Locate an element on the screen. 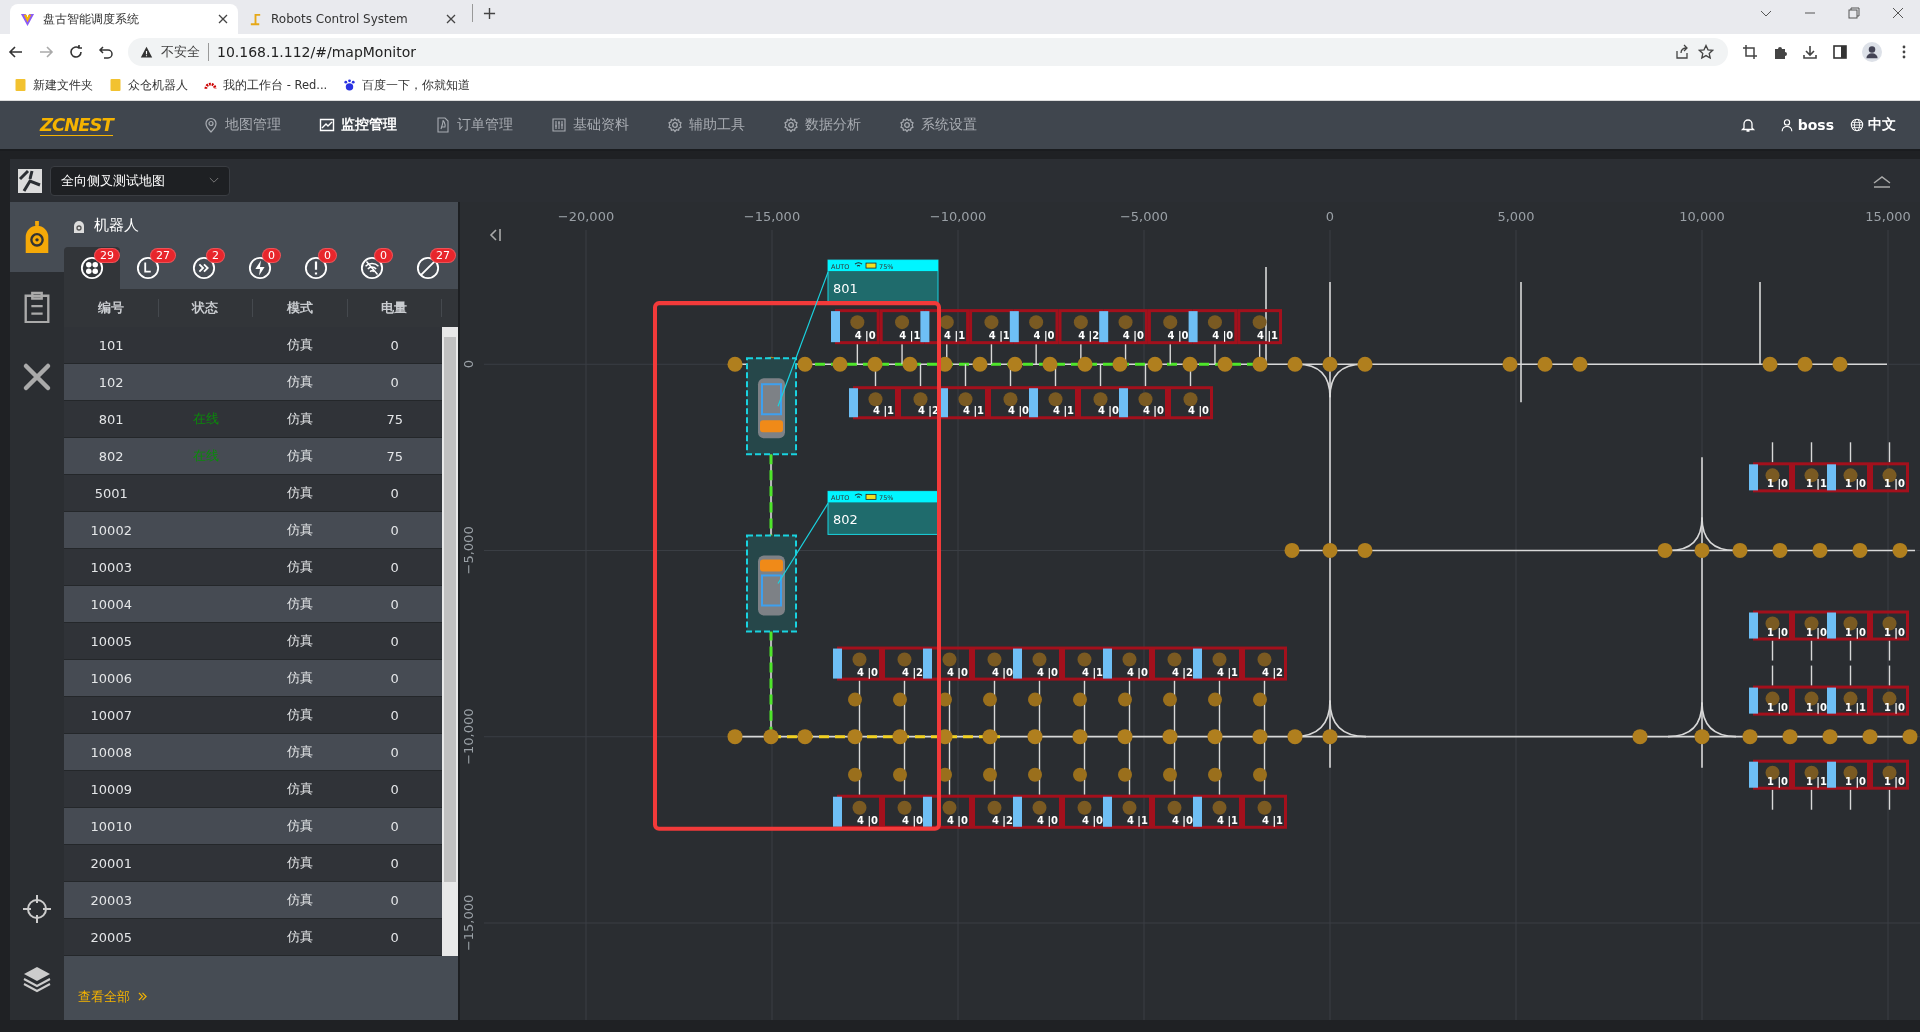  table-cell-text: 10002 is located at coordinates (111, 530).